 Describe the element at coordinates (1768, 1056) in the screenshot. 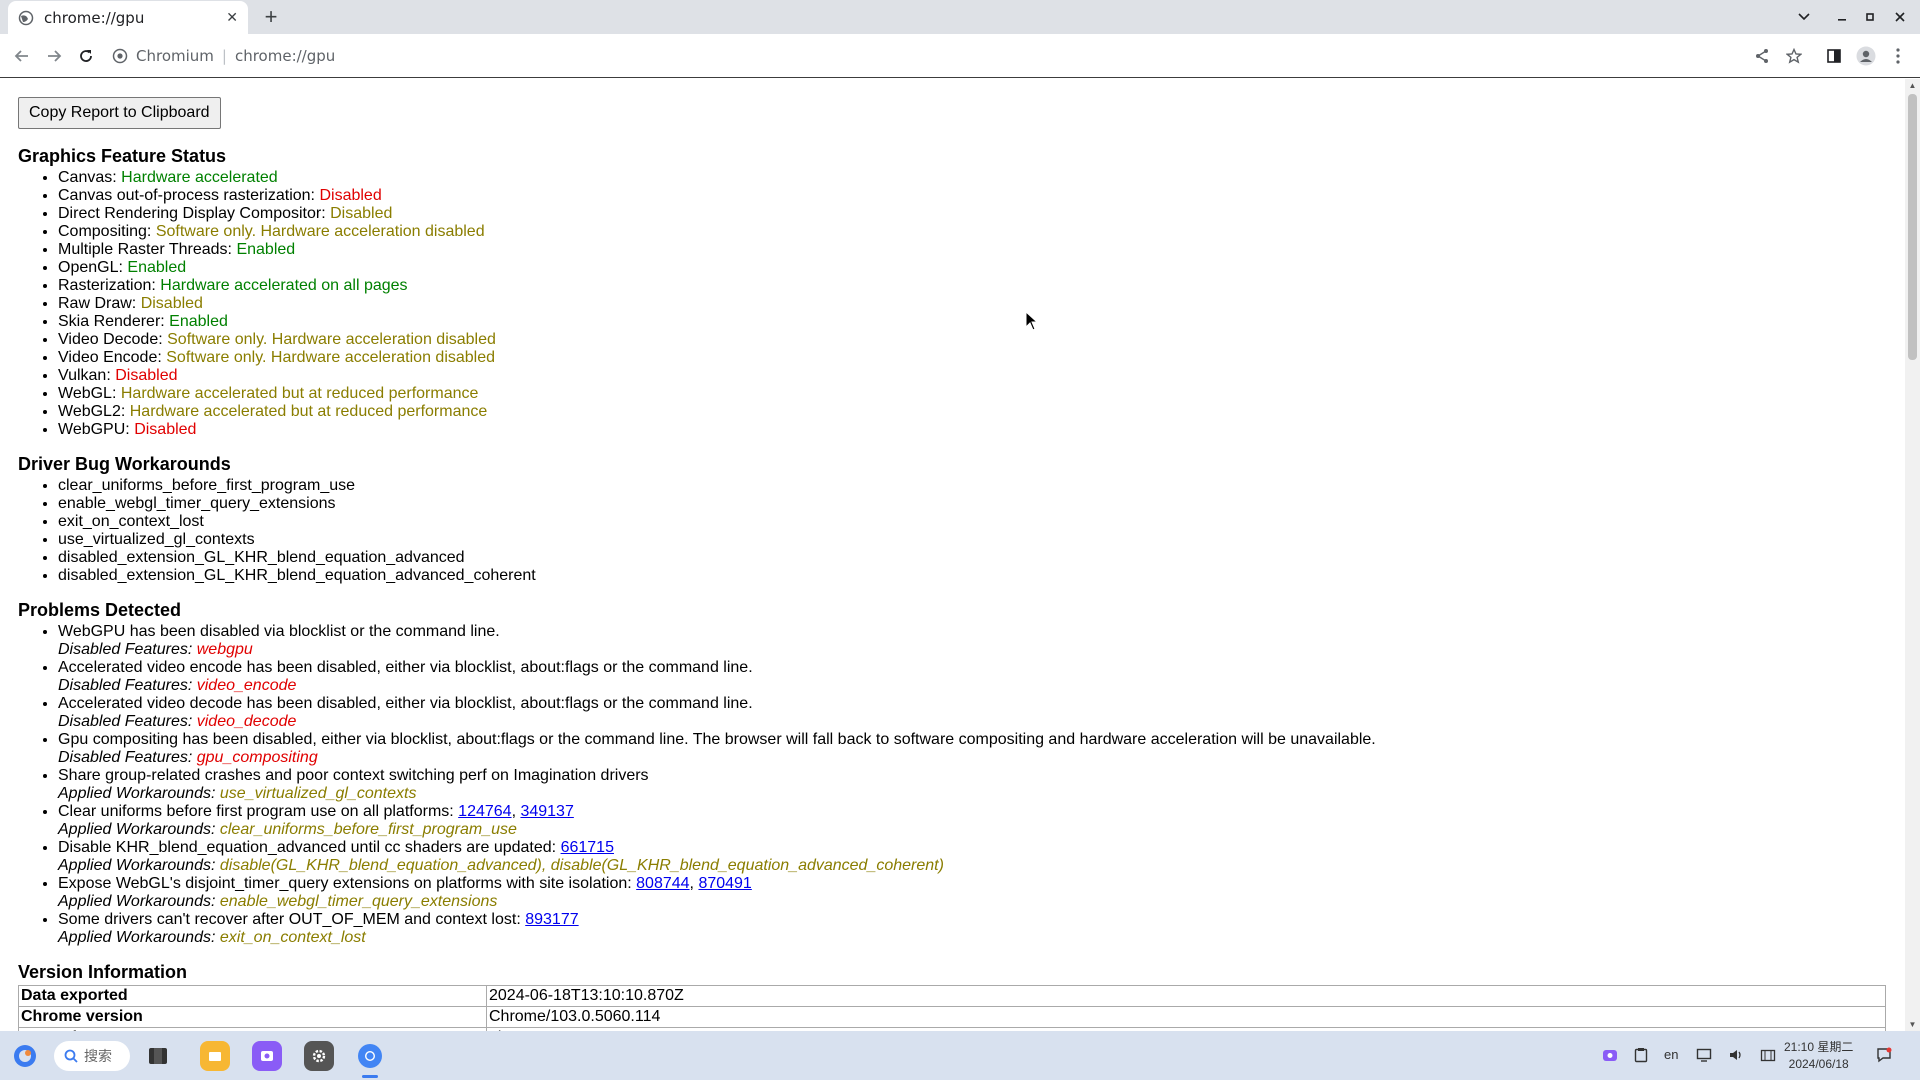

I see `keyboard-tray-icon` at that location.